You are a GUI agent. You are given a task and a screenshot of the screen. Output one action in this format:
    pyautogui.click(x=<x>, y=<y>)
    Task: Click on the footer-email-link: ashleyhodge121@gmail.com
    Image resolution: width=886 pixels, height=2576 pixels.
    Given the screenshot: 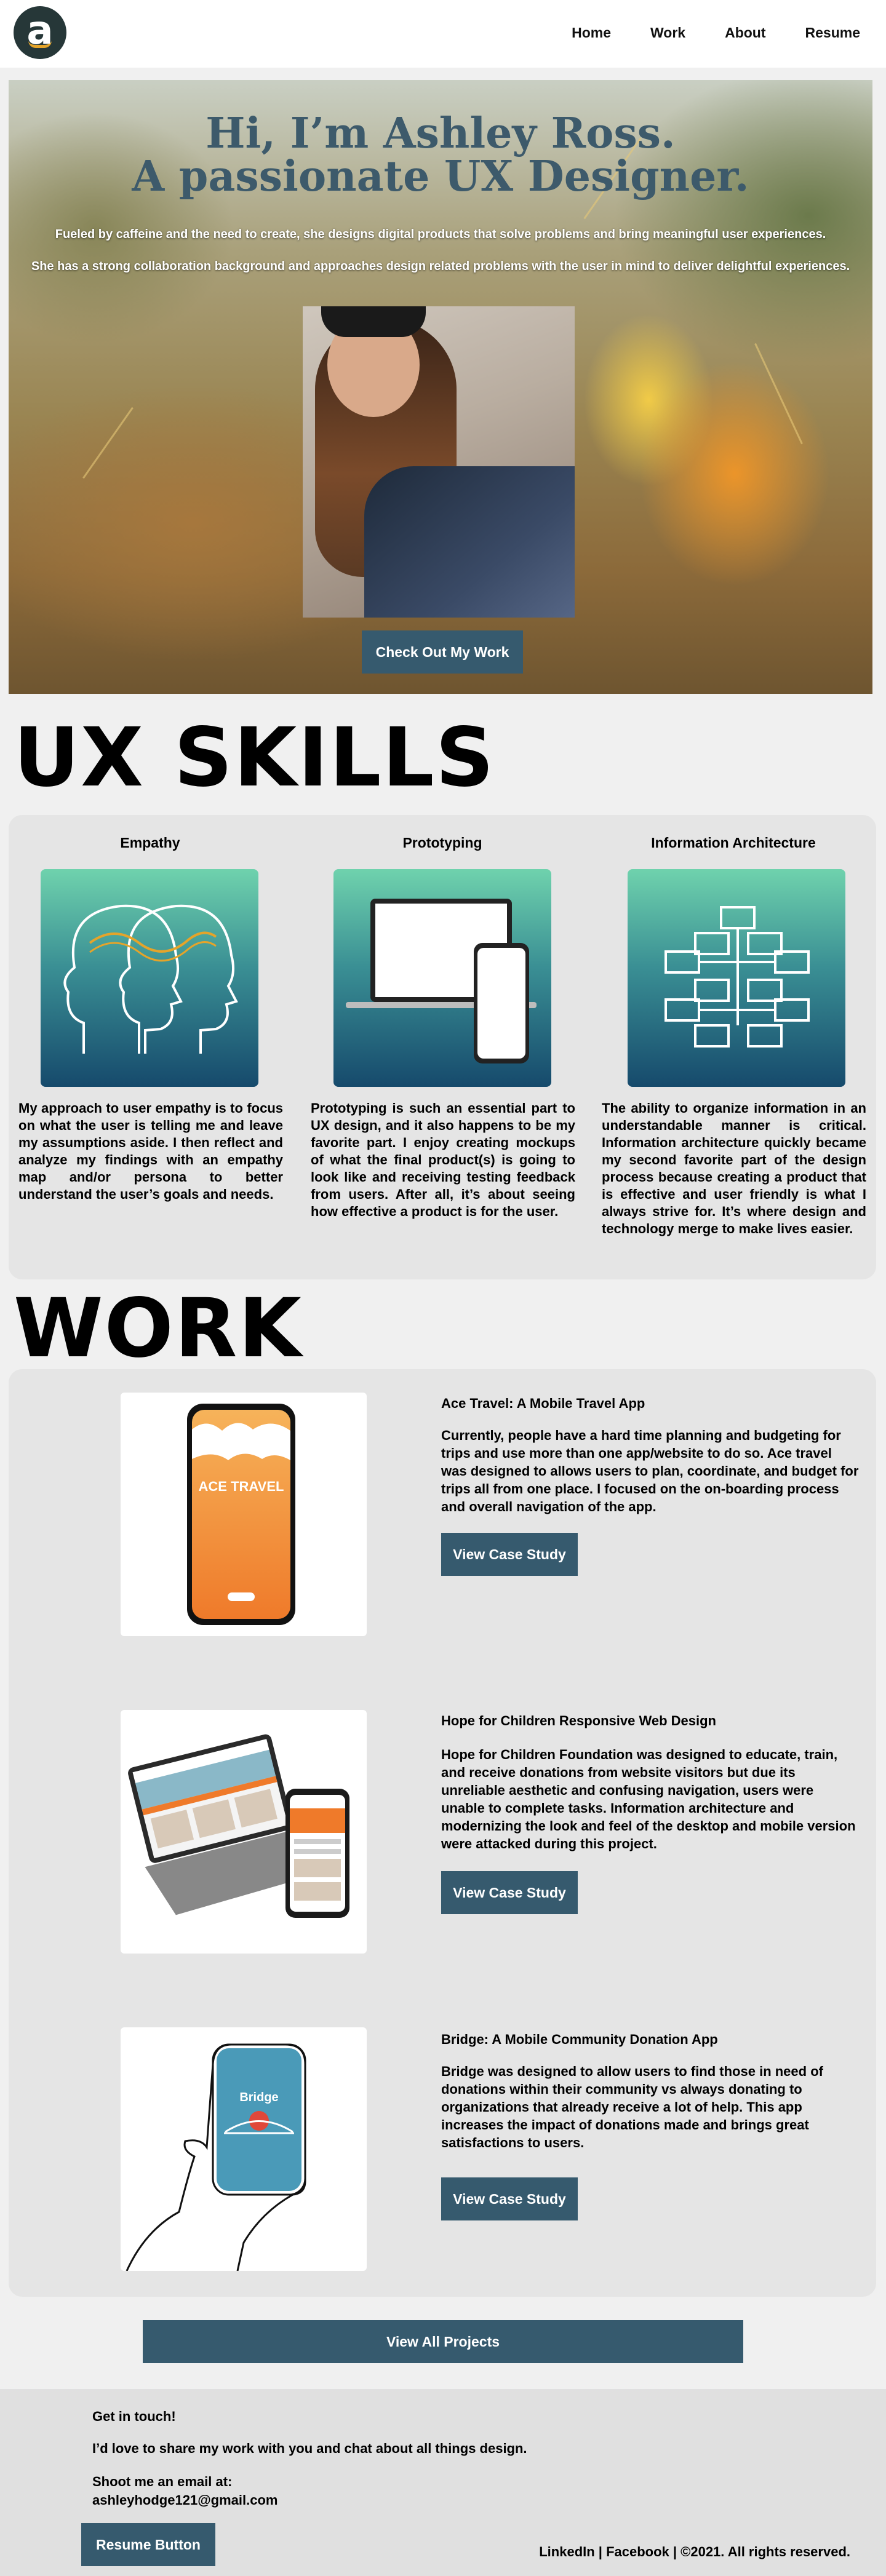 What is the action you would take?
    pyautogui.click(x=185, y=2500)
    